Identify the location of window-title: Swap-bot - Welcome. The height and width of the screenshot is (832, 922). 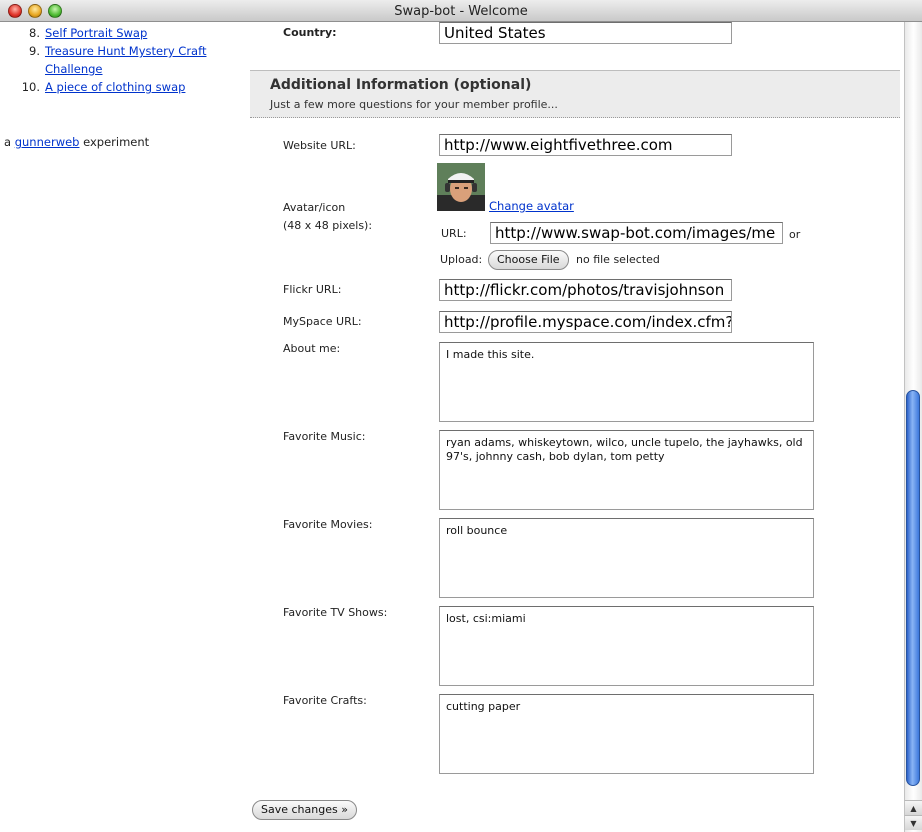
(461, 11).